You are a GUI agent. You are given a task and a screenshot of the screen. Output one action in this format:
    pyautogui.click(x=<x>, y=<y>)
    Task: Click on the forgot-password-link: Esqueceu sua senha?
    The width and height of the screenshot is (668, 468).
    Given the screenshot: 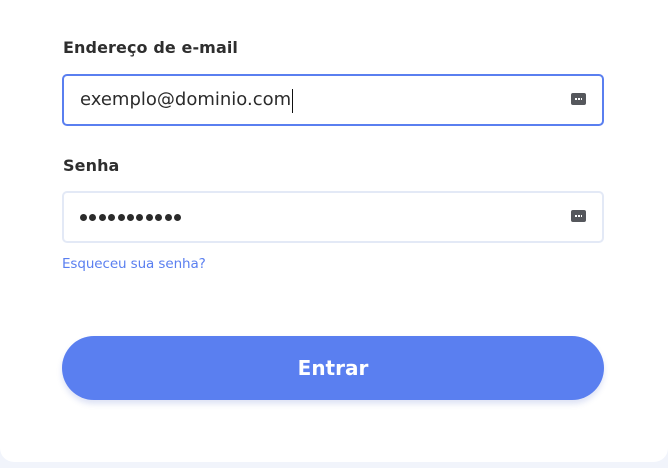 What is the action you would take?
    pyautogui.click(x=134, y=264)
    